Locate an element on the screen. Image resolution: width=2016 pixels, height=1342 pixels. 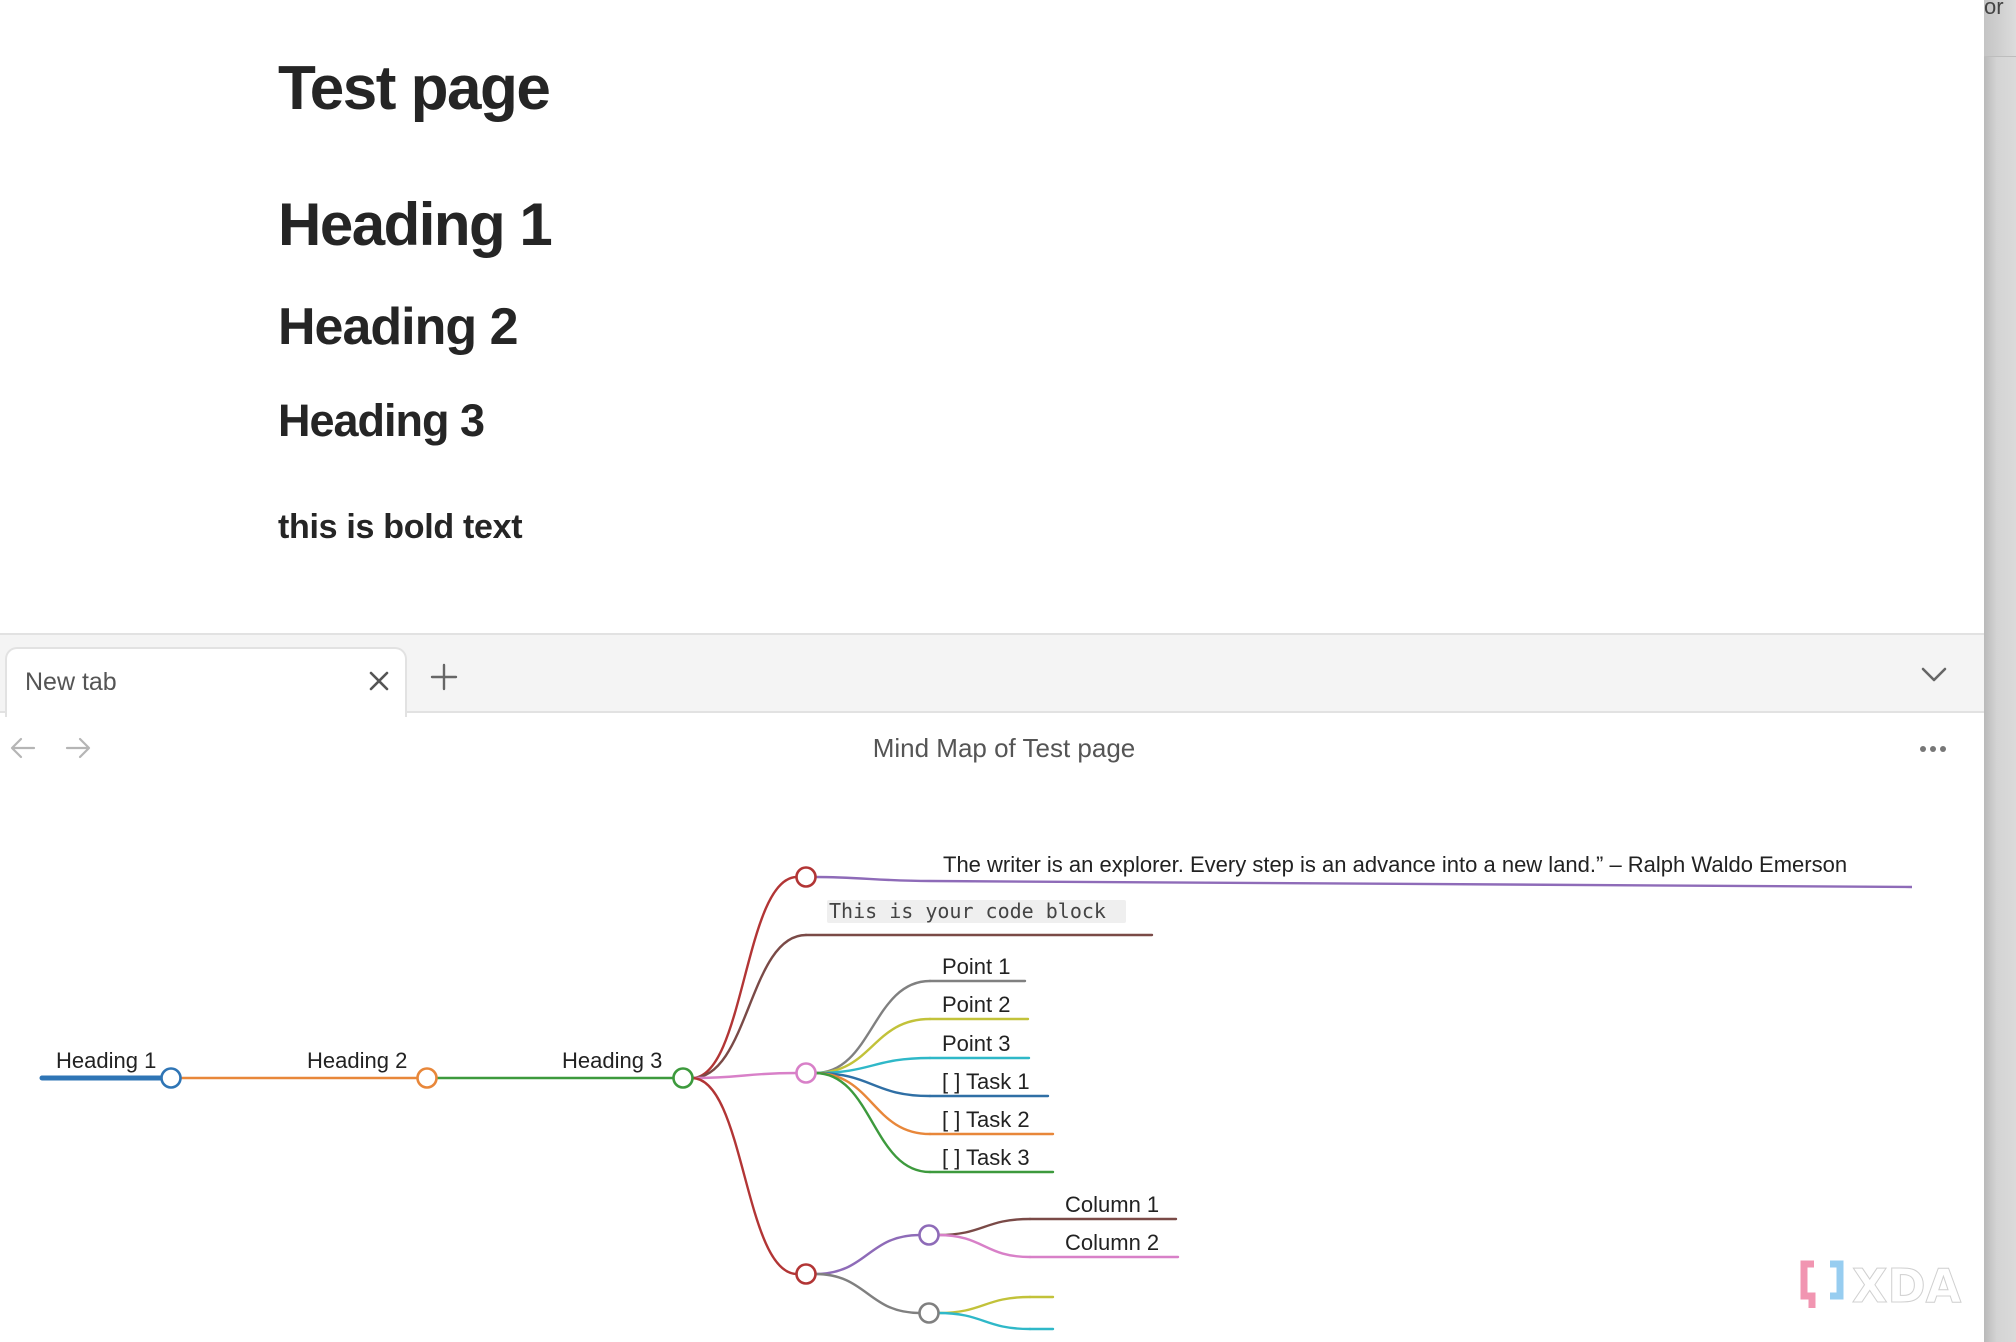
node-list-item-label: Point 3 is located at coordinates (976, 1043).